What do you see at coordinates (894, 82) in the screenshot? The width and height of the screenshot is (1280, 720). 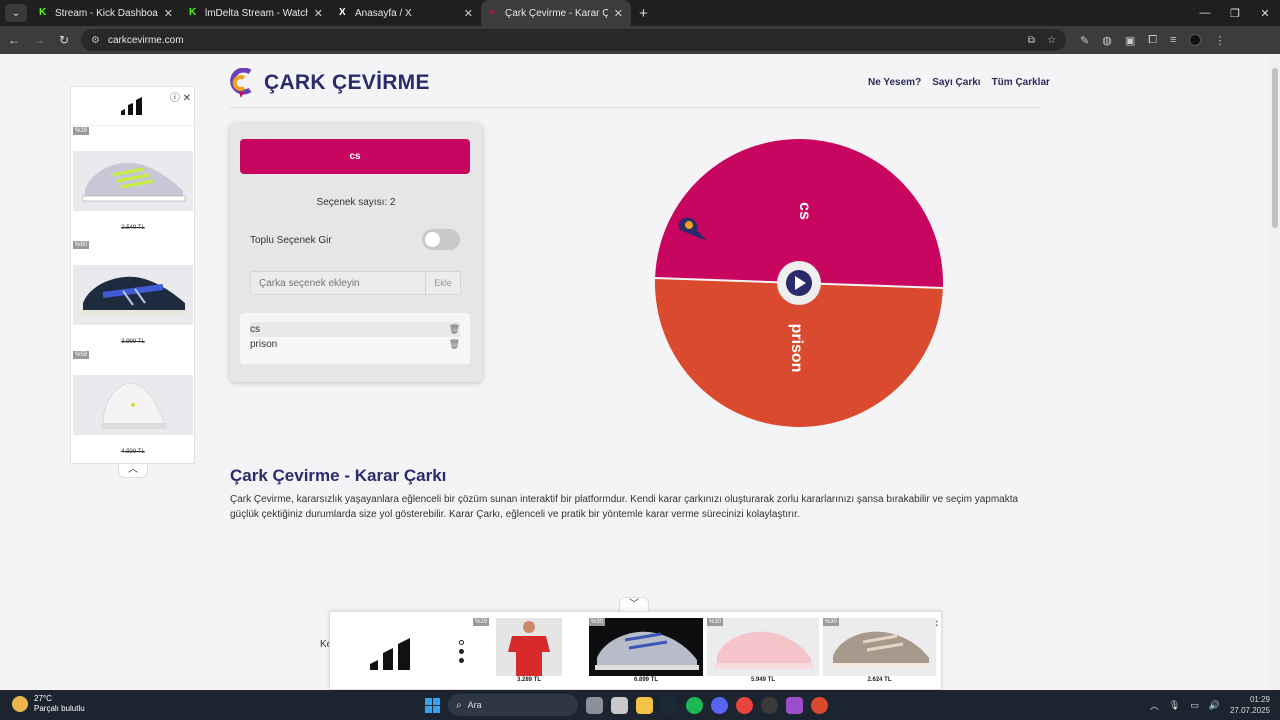 I see `nav-ne-yesem: Ne Yesem?` at bounding box center [894, 82].